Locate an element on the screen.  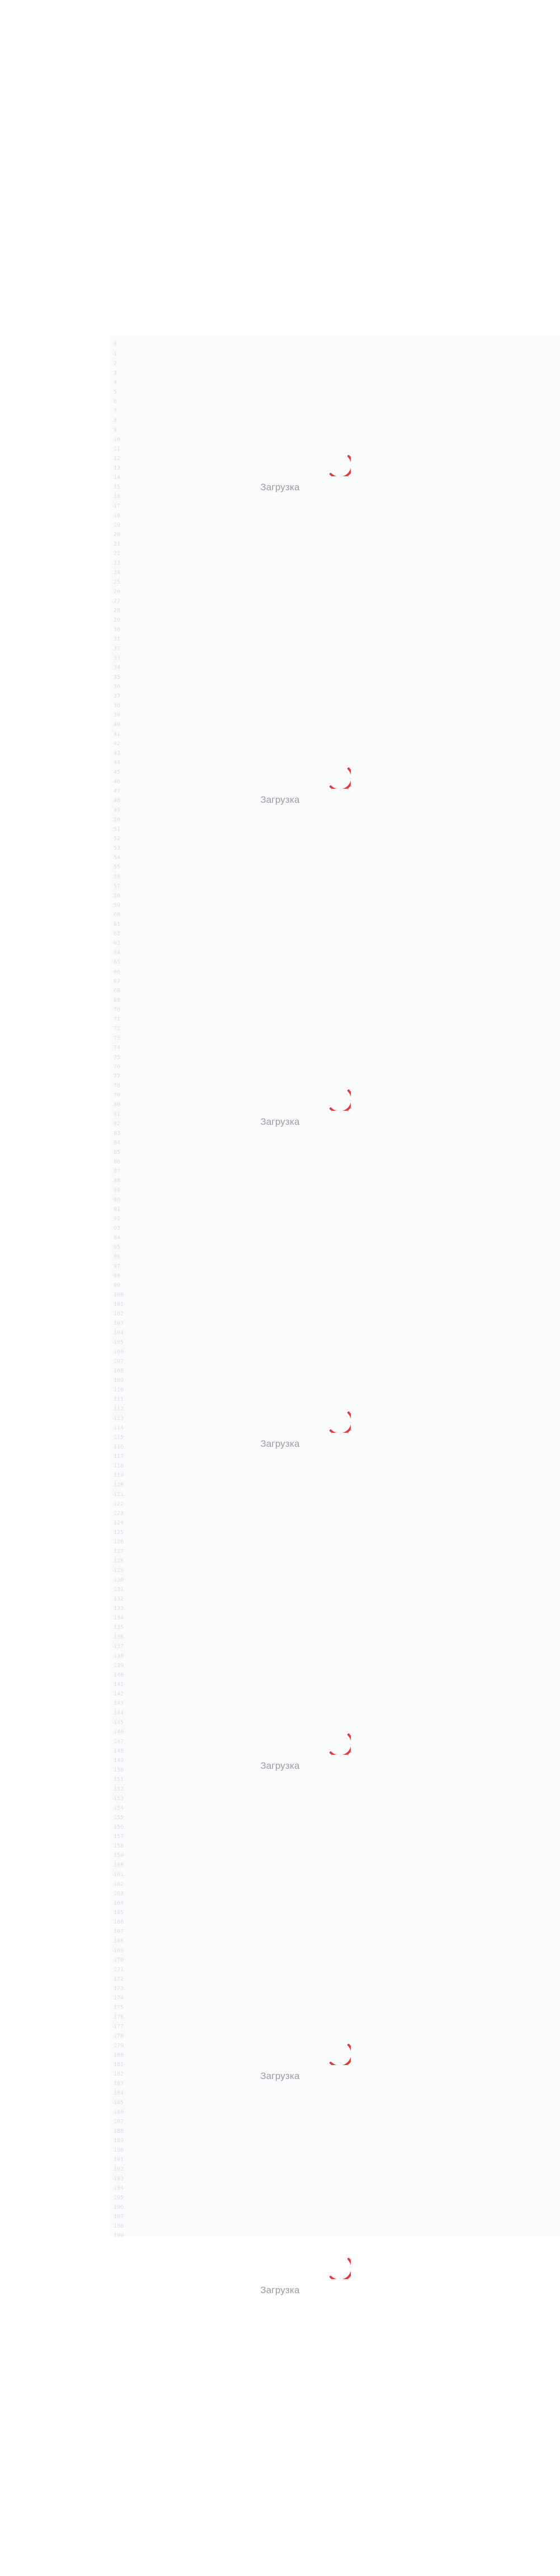
line-number: 157 is located at coordinates (119, 1837).